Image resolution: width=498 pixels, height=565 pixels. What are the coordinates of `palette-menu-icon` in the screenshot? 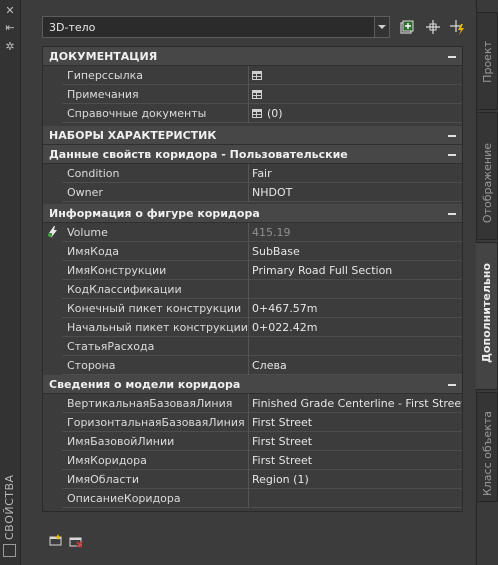 It's located at (9, 550).